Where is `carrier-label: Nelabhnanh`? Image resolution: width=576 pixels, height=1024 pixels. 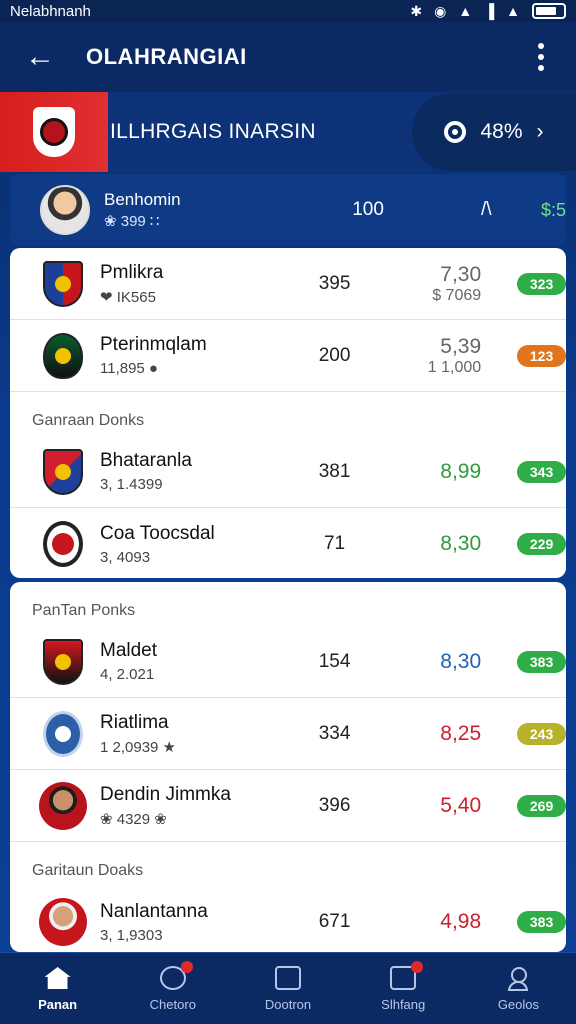
carrier-label: Nelabhnanh is located at coordinates (50, 11).